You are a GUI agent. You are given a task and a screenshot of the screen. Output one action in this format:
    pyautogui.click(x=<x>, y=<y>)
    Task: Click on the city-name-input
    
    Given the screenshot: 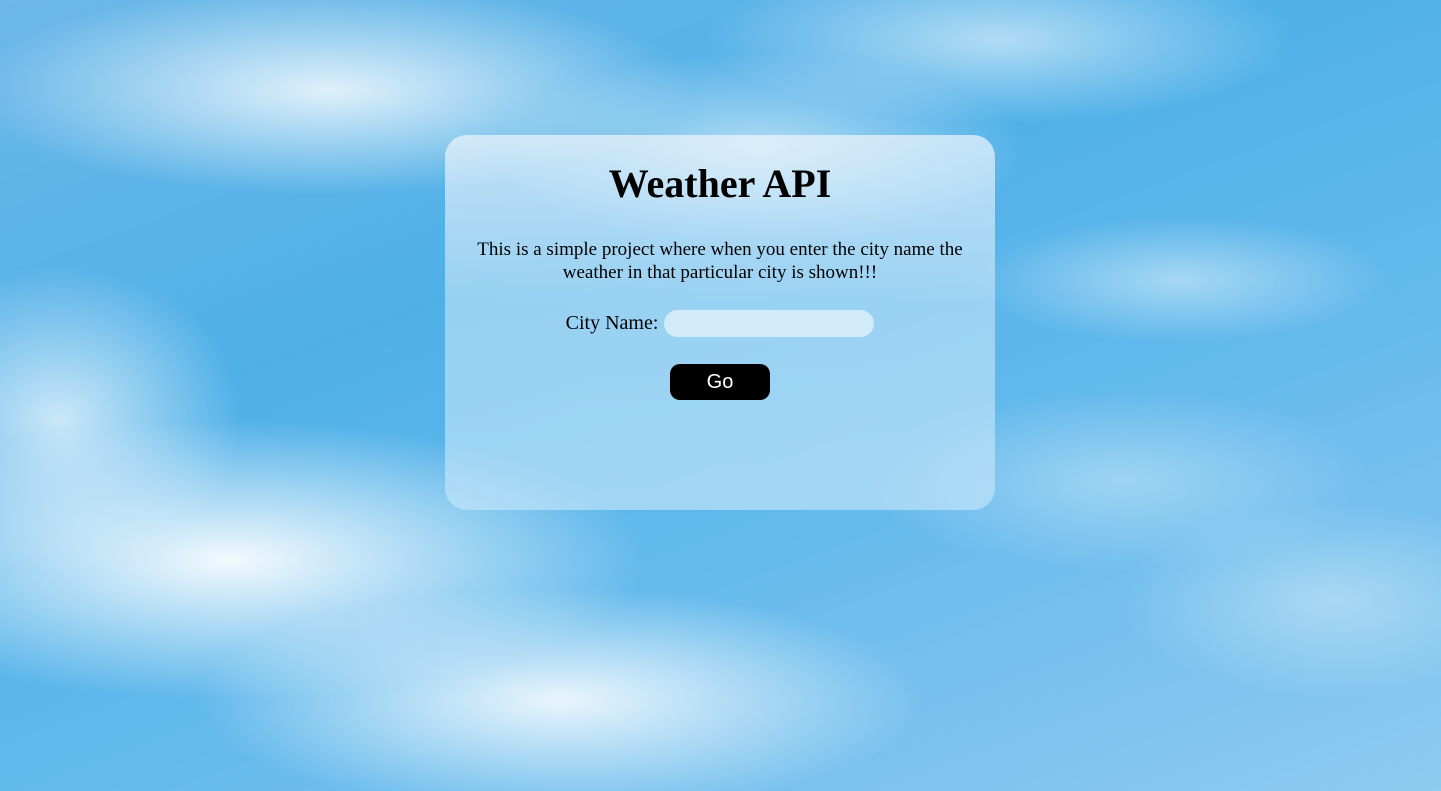 What is the action you would take?
    pyautogui.click(x=769, y=323)
    